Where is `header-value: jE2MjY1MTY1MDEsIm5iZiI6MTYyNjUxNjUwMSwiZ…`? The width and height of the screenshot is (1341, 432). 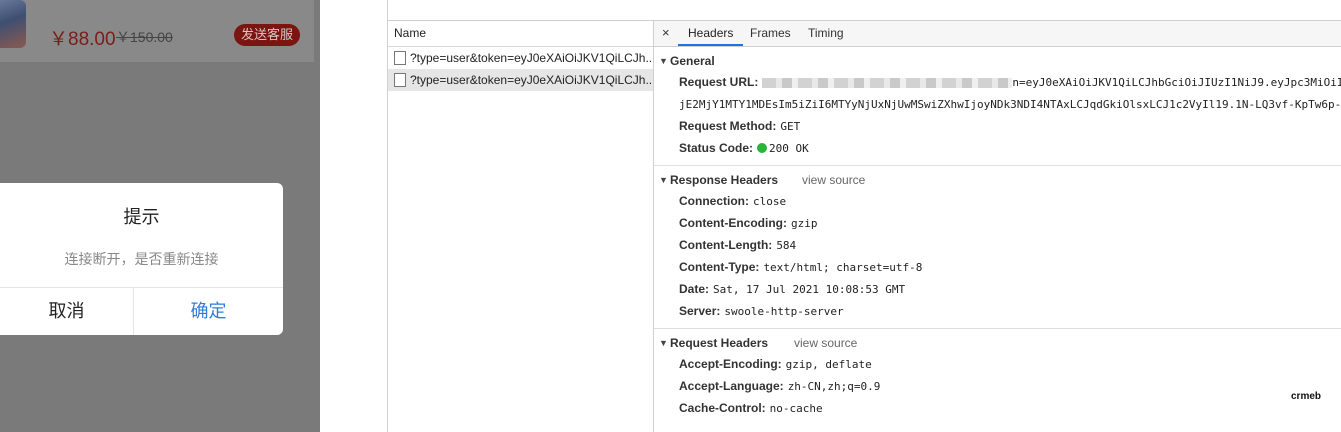 header-value: jE2MjY1MTY1MDEsIm5iZiI6MTYyNjUxNjUwMSwiZ… is located at coordinates (1010, 104).